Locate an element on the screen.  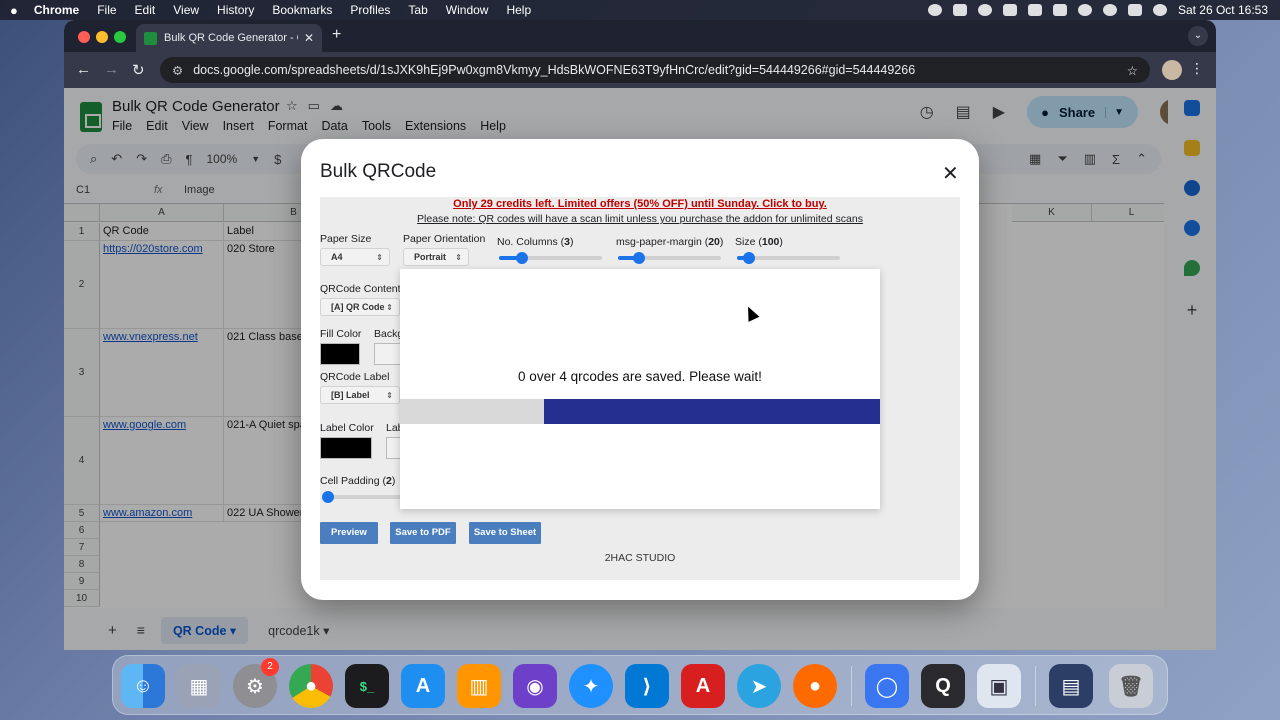
status-area: Sat 26 Oct 16:53 is located at coordinates (1097, 10).